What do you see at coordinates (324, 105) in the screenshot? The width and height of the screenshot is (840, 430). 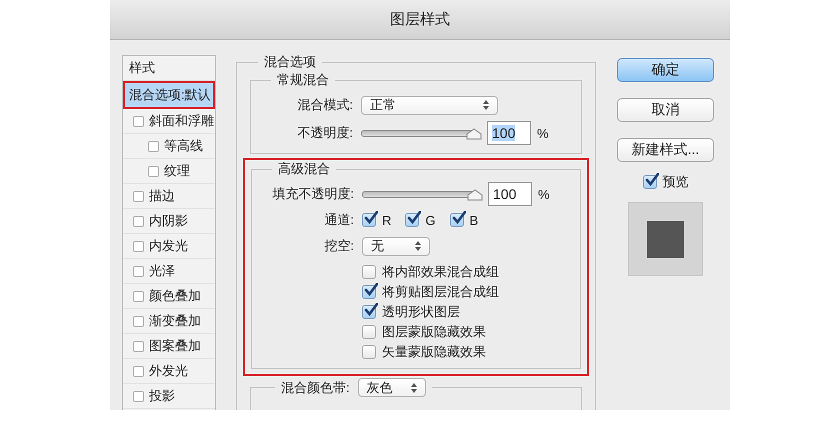 I see `field-label: 混合模式:` at bounding box center [324, 105].